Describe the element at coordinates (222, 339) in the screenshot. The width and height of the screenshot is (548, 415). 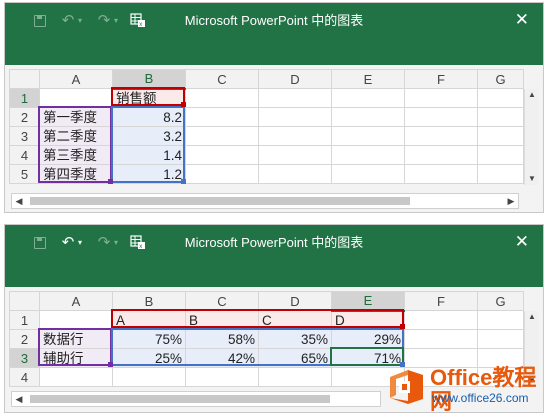
I see `cell: 58%` at that location.